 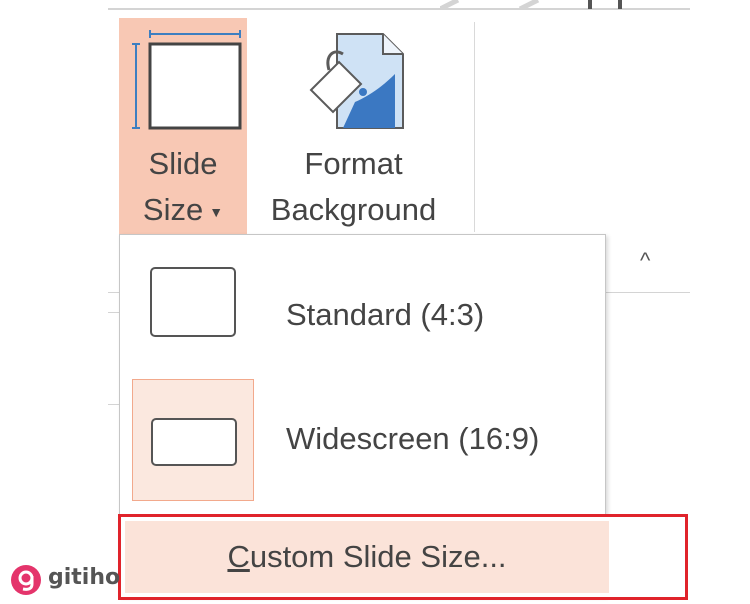 What do you see at coordinates (531, 4) in the screenshot?
I see `ribbon-top-decor` at bounding box center [531, 4].